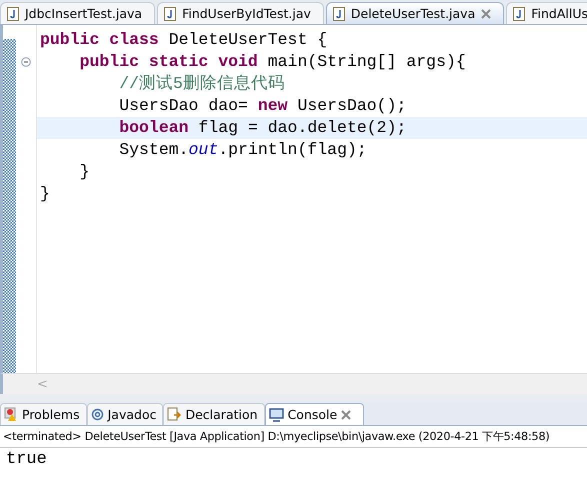 The image size is (587, 478). What do you see at coordinates (26, 459) in the screenshot?
I see `console-output: true` at bounding box center [26, 459].